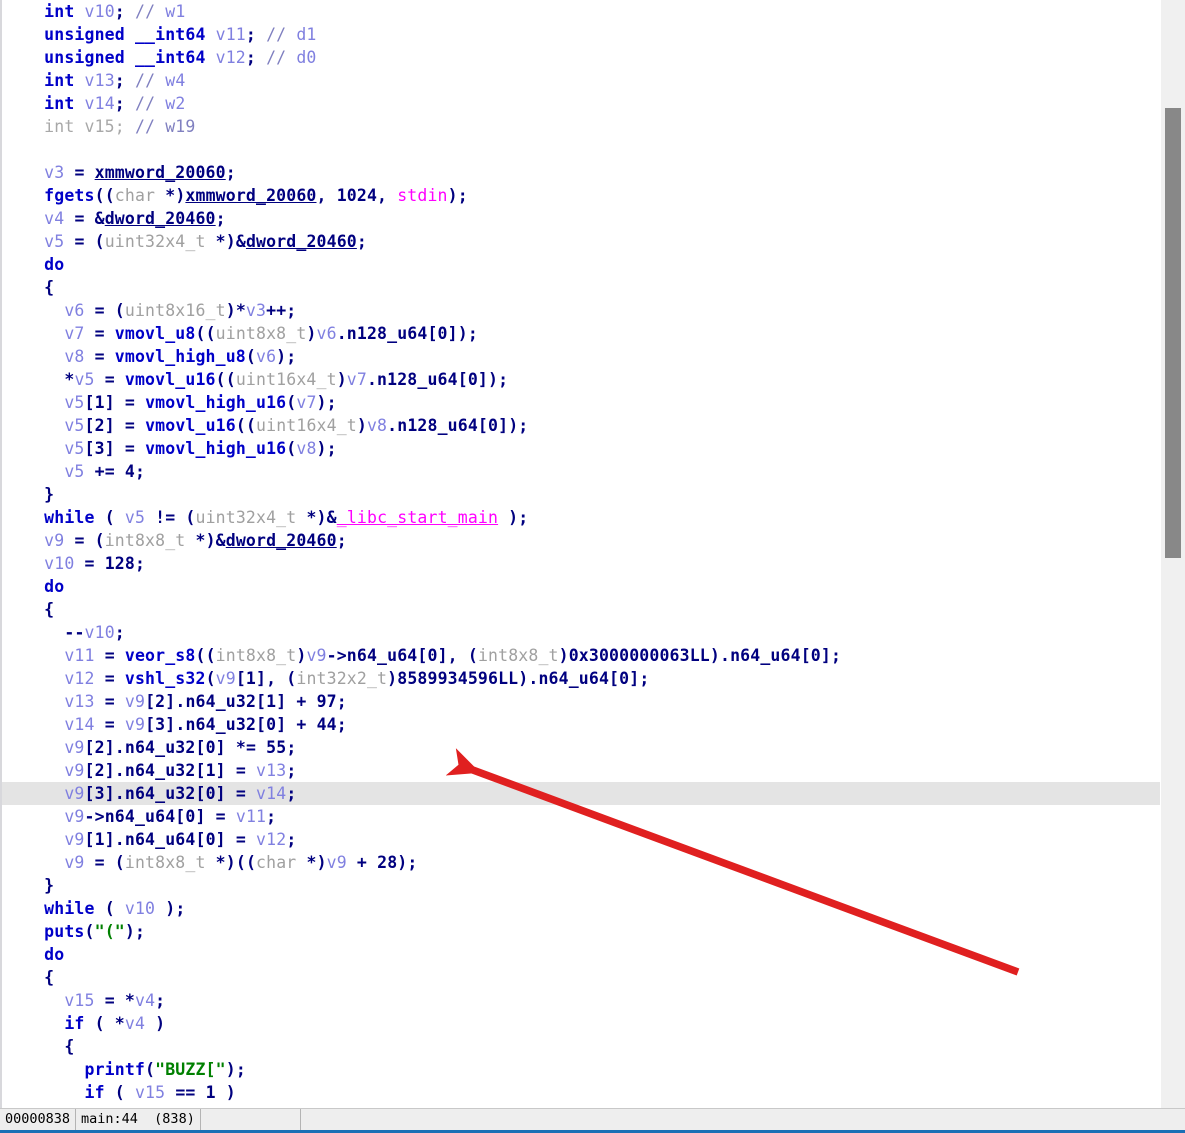 Image resolution: width=1185 pixels, height=1133 pixels. I want to click on code-line: int v10; // w1, so click(581, 11).